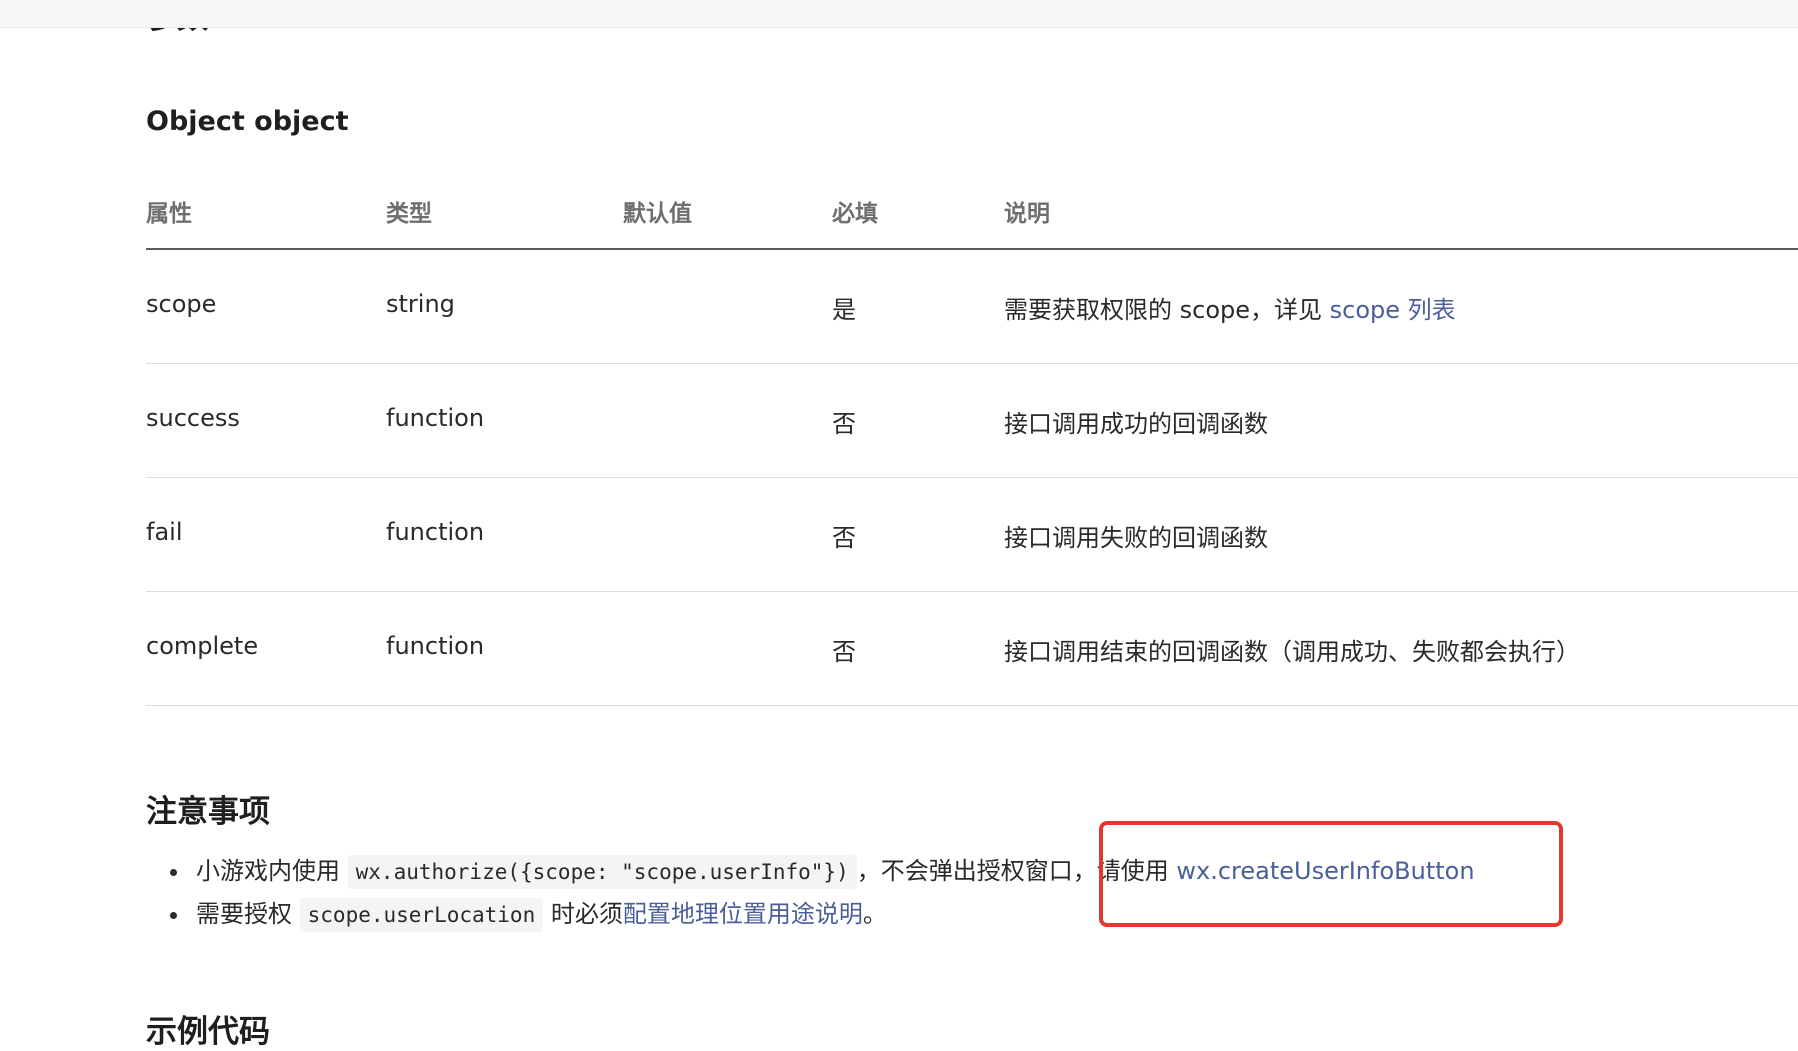 The width and height of the screenshot is (1798, 1051). What do you see at coordinates (181, 304) in the screenshot?
I see `cell-name: scope` at bounding box center [181, 304].